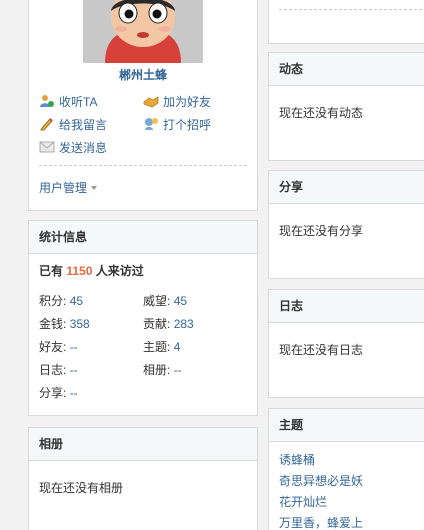 The image size is (424, 530). What do you see at coordinates (148, 187) in the screenshot?
I see `user-manage-dropdown: 用户管理` at bounding box center [148, 187].